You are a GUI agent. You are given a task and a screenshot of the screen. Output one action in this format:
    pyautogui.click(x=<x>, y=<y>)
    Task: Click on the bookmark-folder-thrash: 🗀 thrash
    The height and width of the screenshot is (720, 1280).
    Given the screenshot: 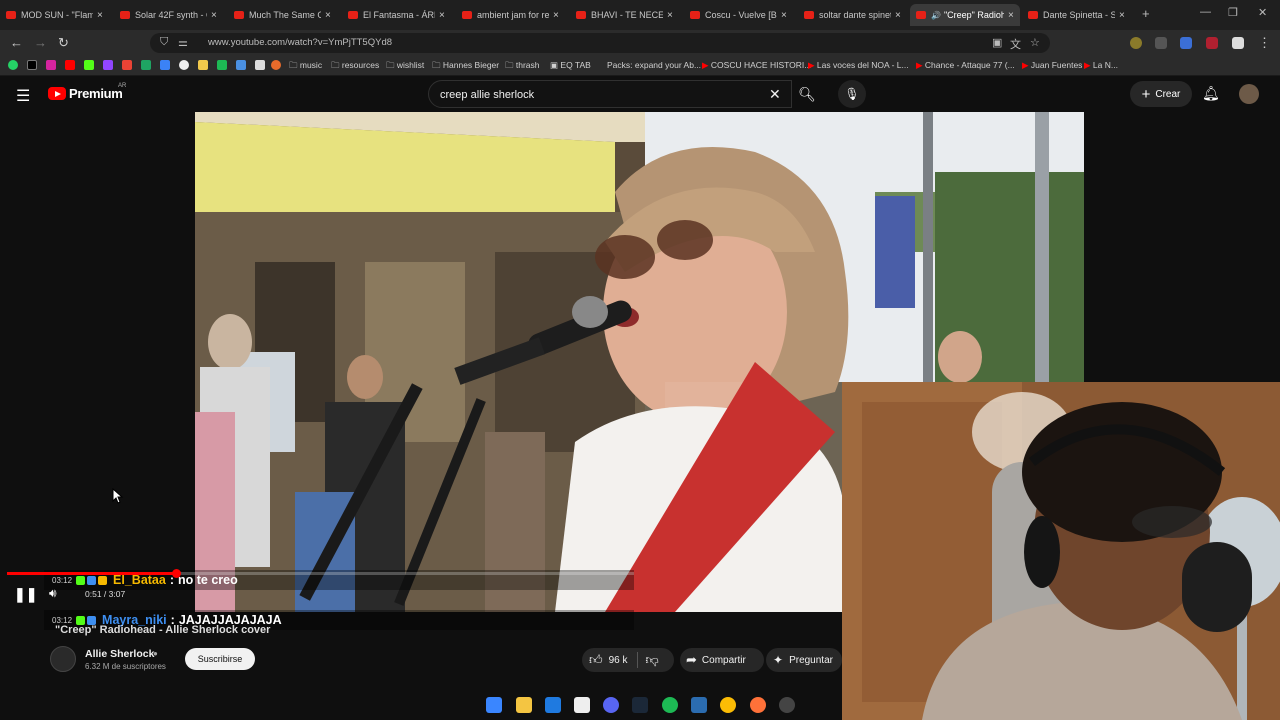 What is the action you would take?
    pyautogui.click(x=522, y=67)
    